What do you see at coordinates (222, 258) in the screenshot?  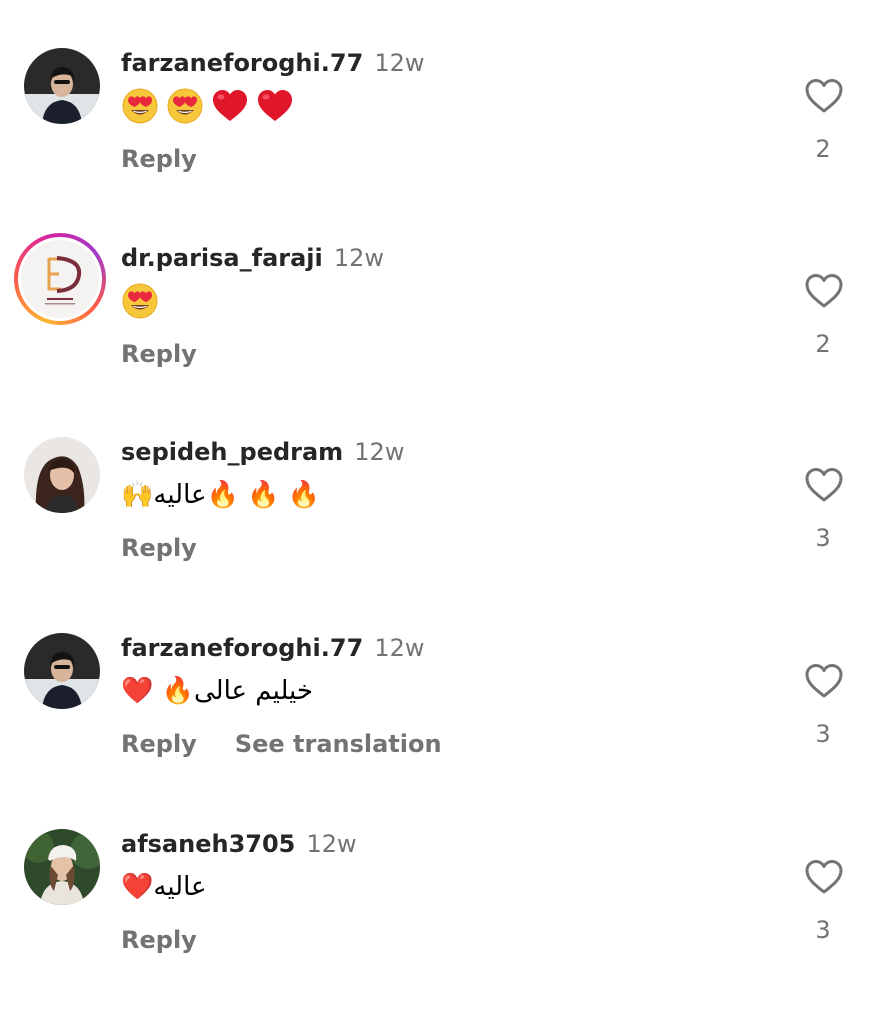 I see `username: dr.parisa_faraji` at bounding box center [222, 258].